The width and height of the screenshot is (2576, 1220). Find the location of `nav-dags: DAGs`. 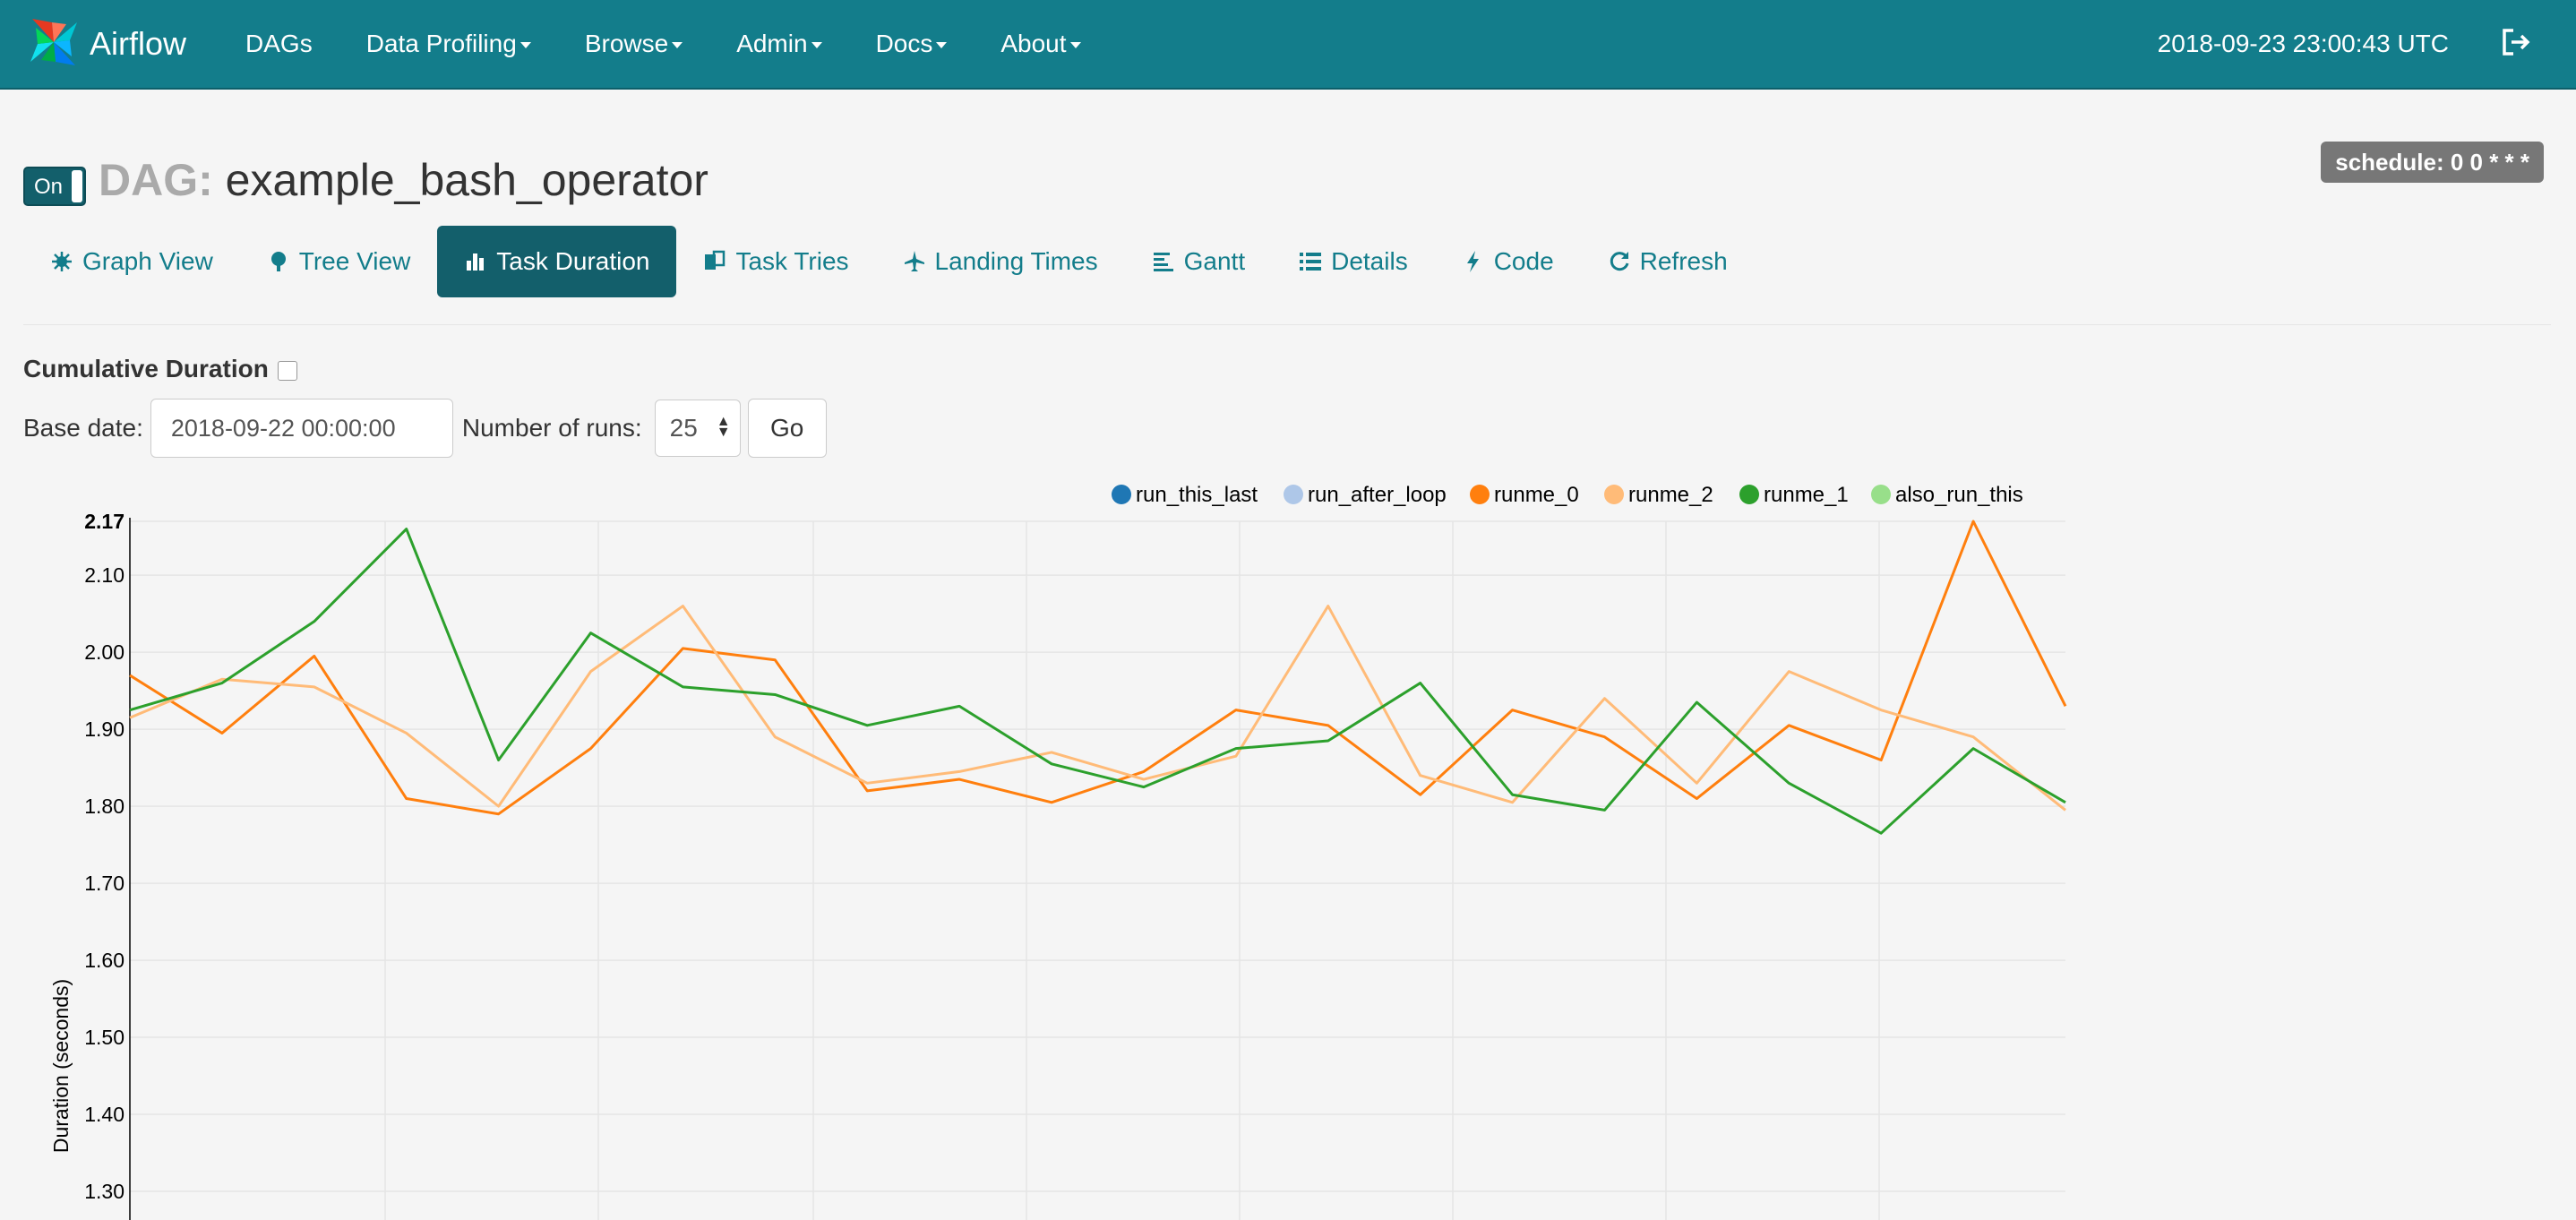

nav-dags: DAGs is located at coordinates (279, 44).